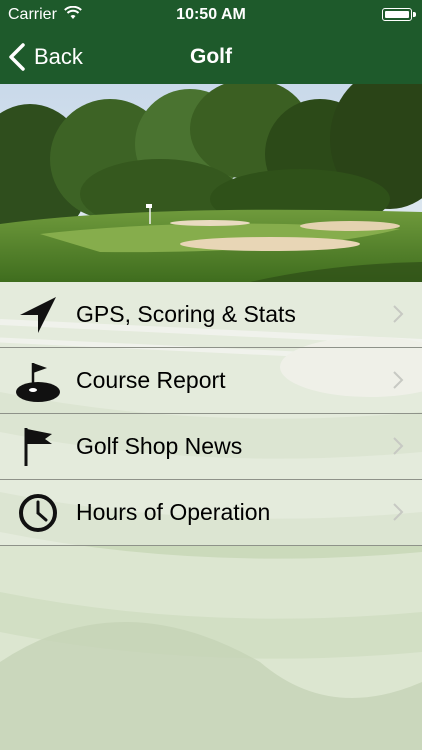 This screenshot has width=422, height=750. I want to click on status-time: 10:50 AM, so click(211, 14).